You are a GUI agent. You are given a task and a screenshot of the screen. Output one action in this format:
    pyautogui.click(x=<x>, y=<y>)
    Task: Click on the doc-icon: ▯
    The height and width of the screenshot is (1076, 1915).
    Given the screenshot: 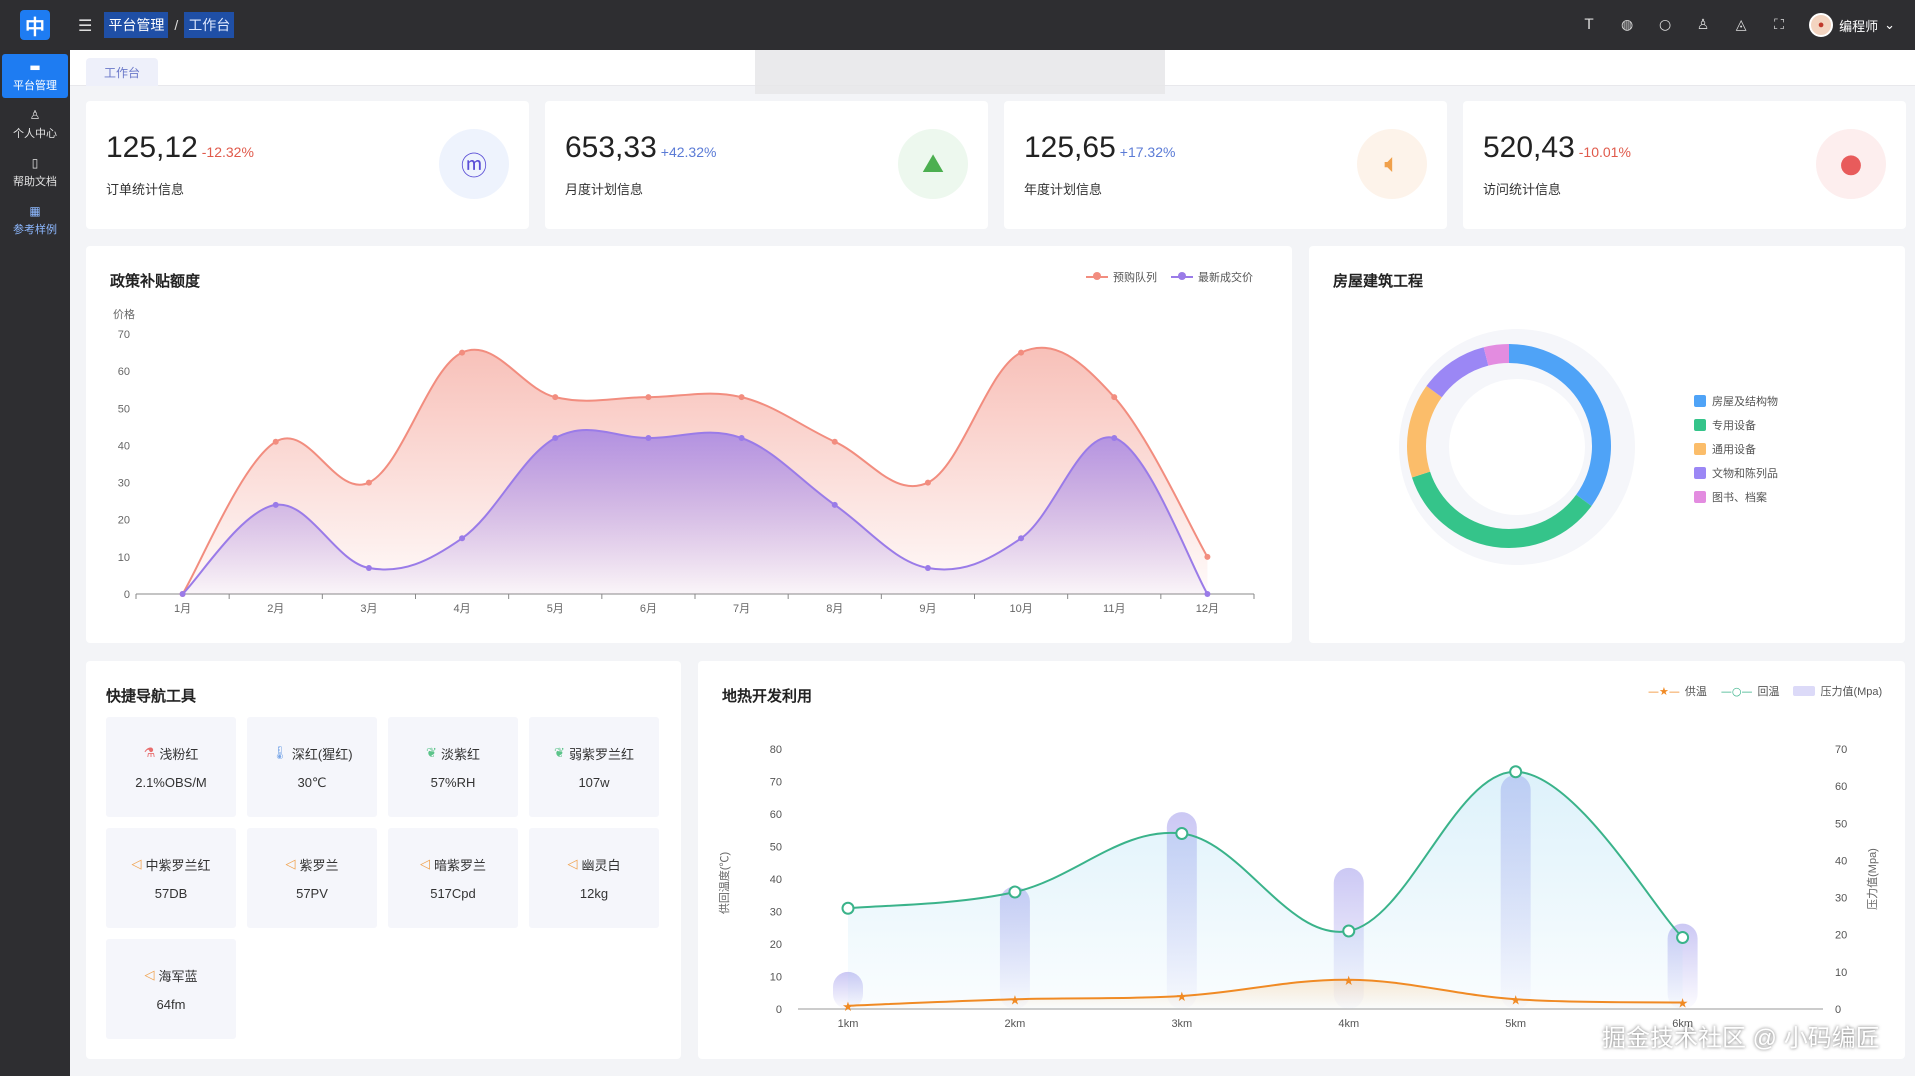 What is the action you would take?
    pyautogui.click(x=35, y=162)
    